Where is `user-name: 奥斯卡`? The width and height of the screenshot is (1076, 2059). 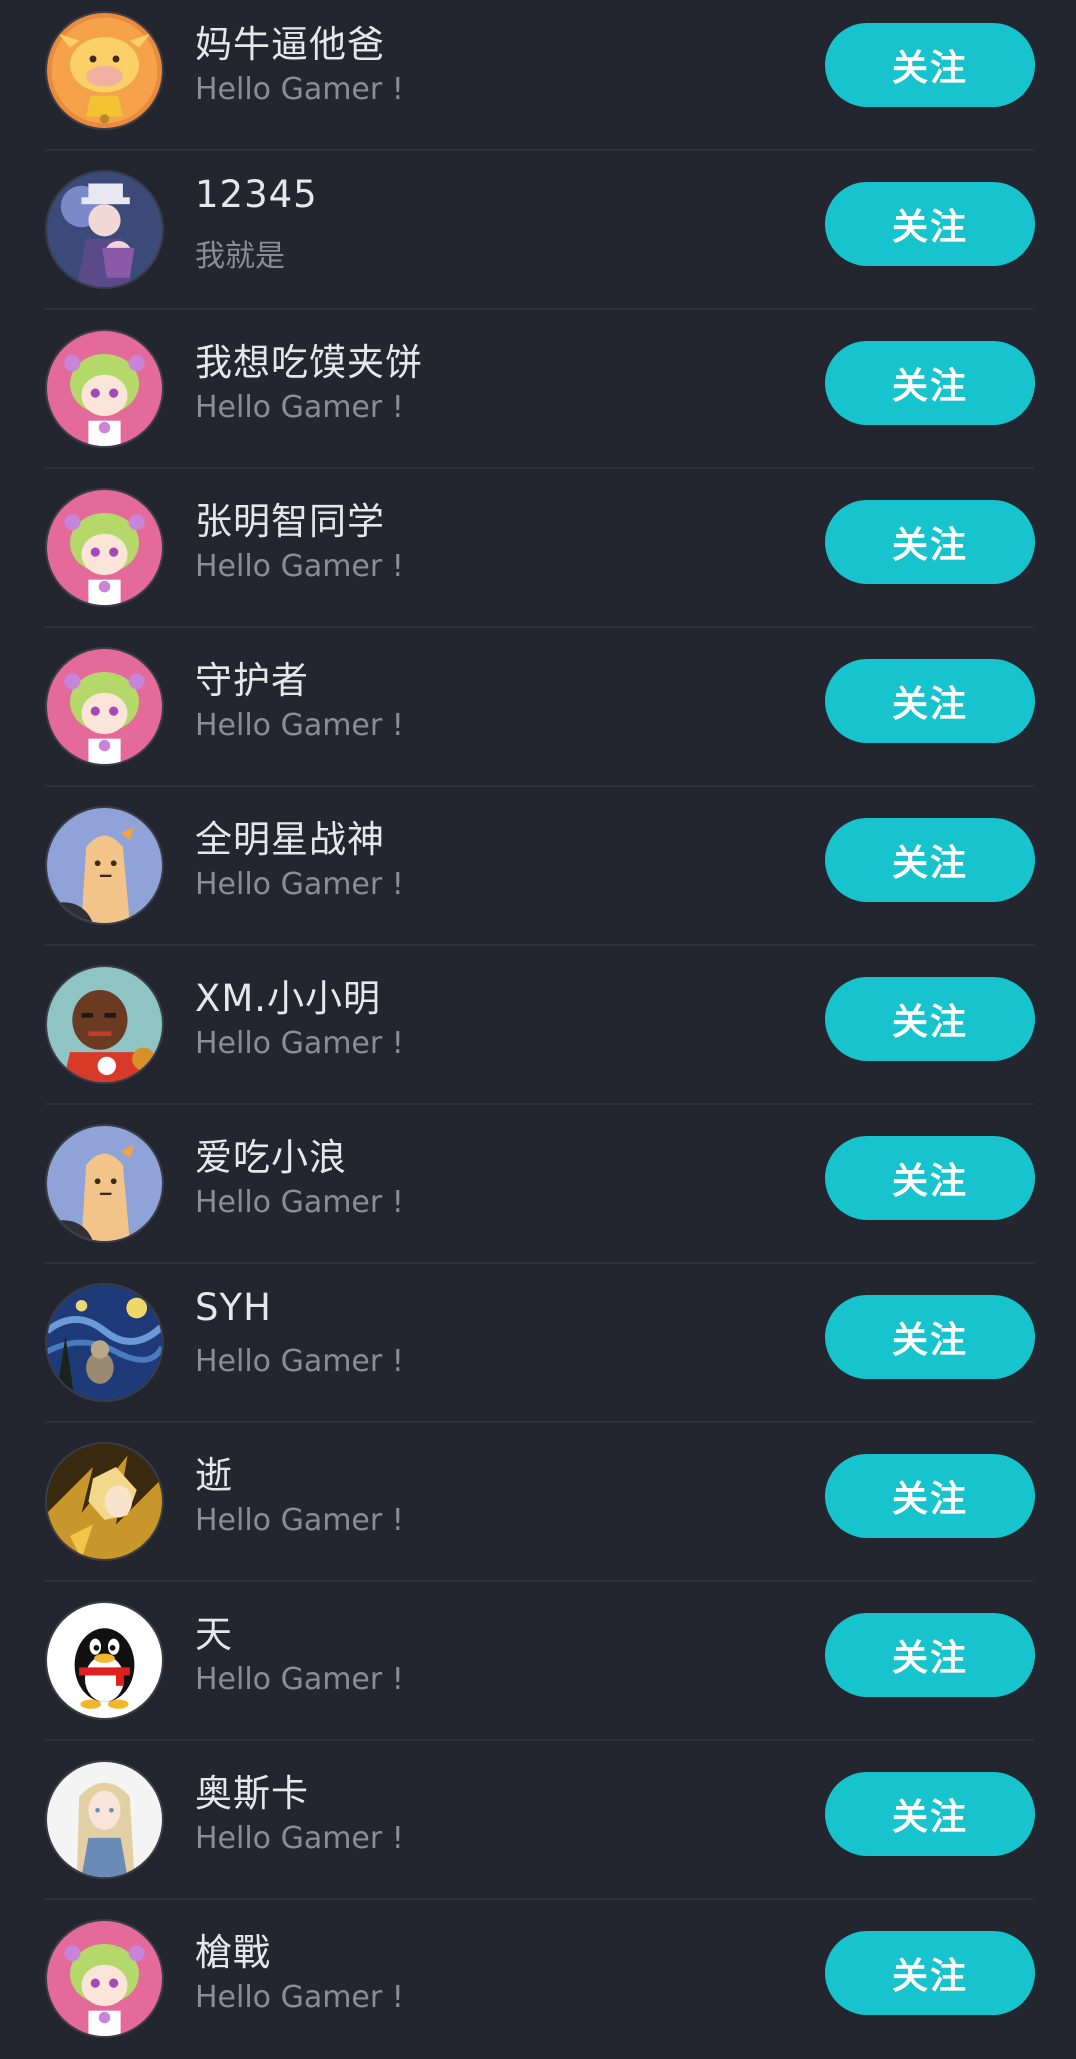 user-name: 奥斯卡 is located at coordinates (252, 1793).